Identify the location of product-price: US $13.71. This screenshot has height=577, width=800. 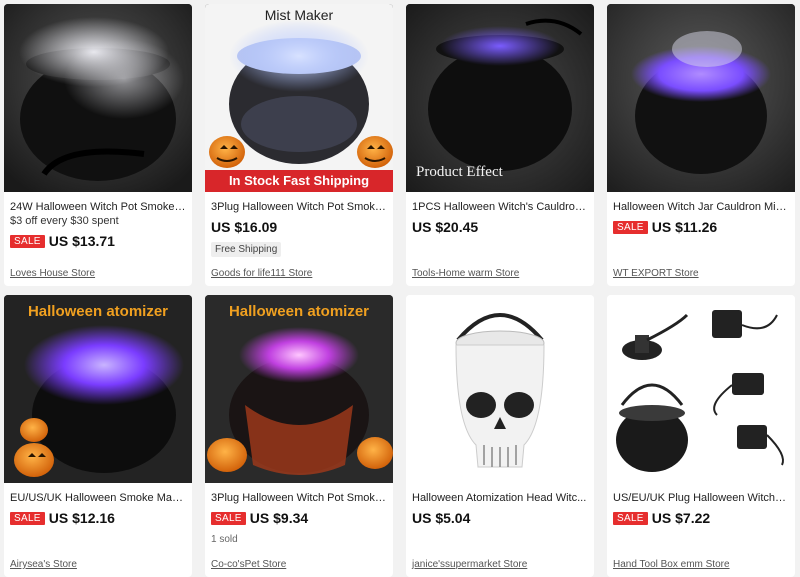
(81, 241).